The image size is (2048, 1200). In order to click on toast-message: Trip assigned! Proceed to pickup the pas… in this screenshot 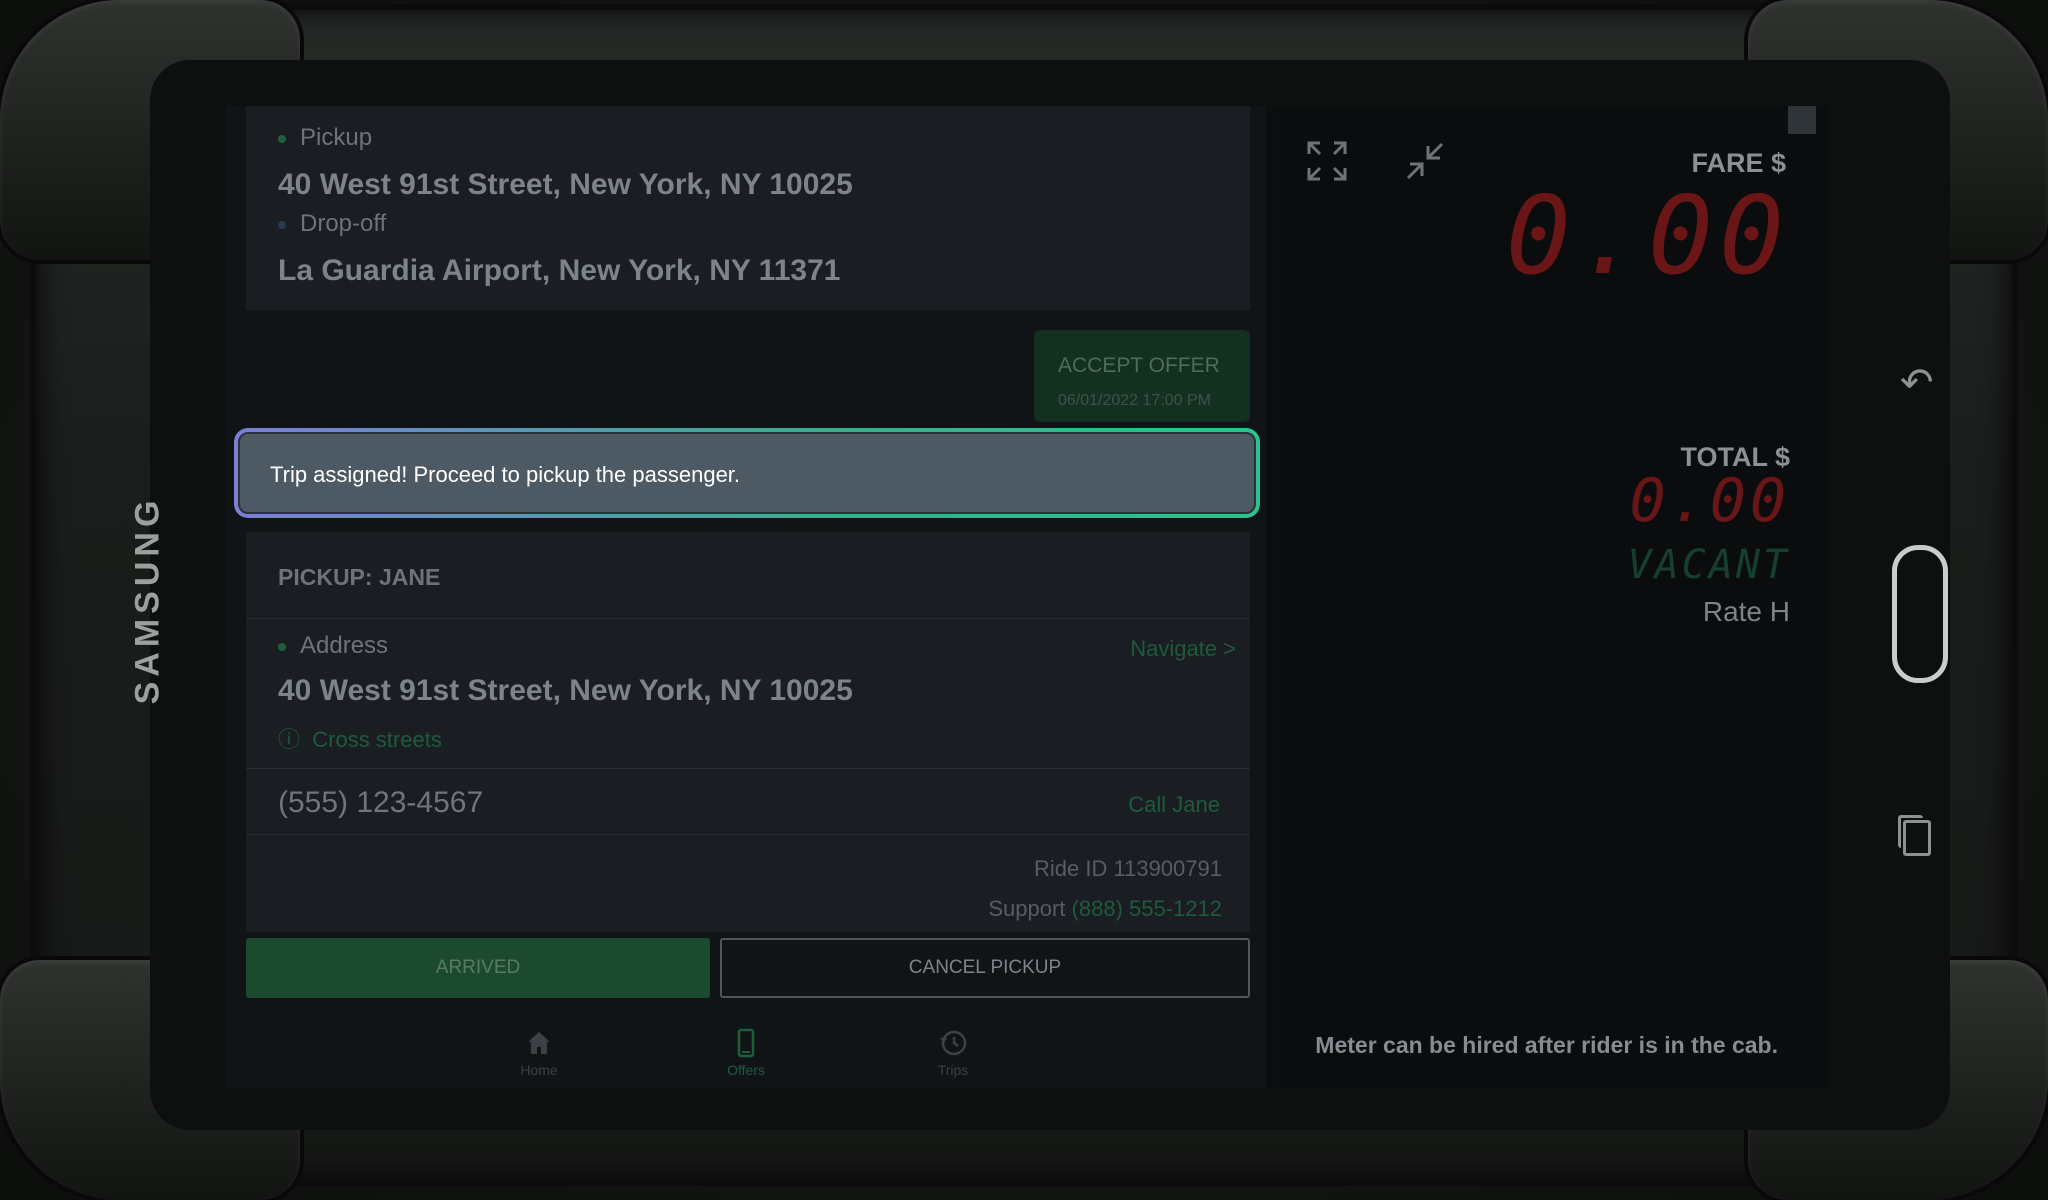, I will do `click(505, 474)`.